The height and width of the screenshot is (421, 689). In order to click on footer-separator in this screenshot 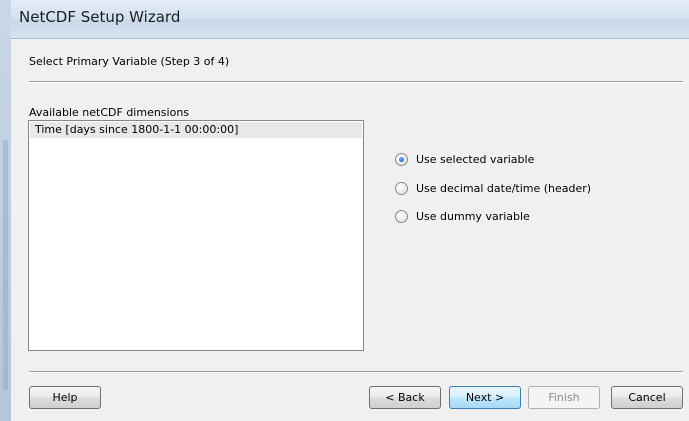, I will do `click(356, 372)`.